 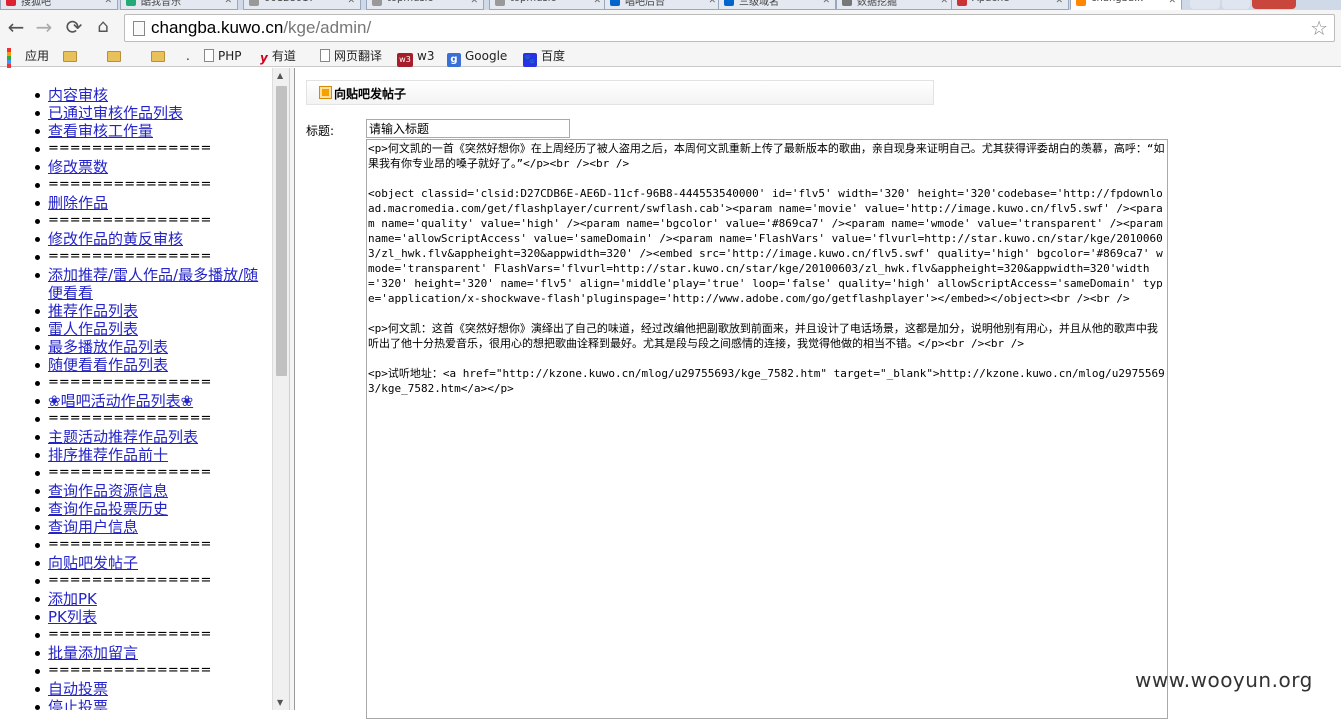 What do you see at coordinates (1010, 5) in the screenshot?
I see `browser-tab: Apache ✕` at bounding box center [1010, 5].